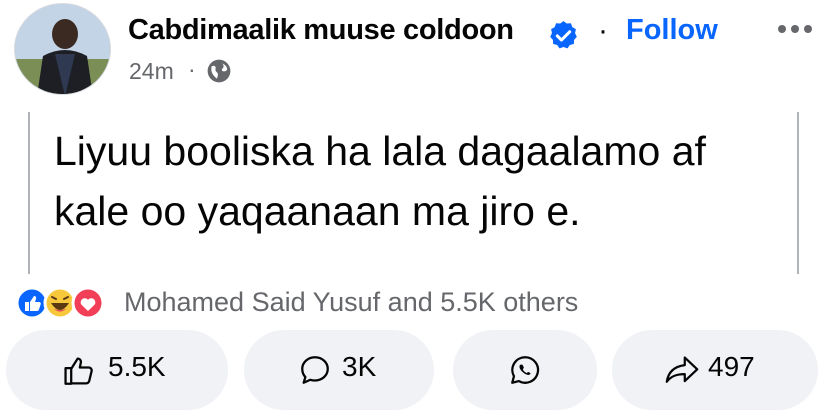 Image resolution: width=828 pixels, height=417 pixels. What do you see at coordinates (795, 29) in the screenshot?
I see `more-options-icon` at bounding box center [795, 29].